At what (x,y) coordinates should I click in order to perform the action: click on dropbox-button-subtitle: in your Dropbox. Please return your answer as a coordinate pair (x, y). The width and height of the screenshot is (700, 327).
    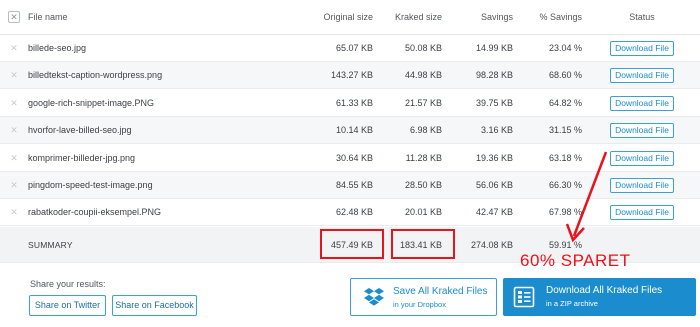
    Looking at the image, I should click on (419, 304).